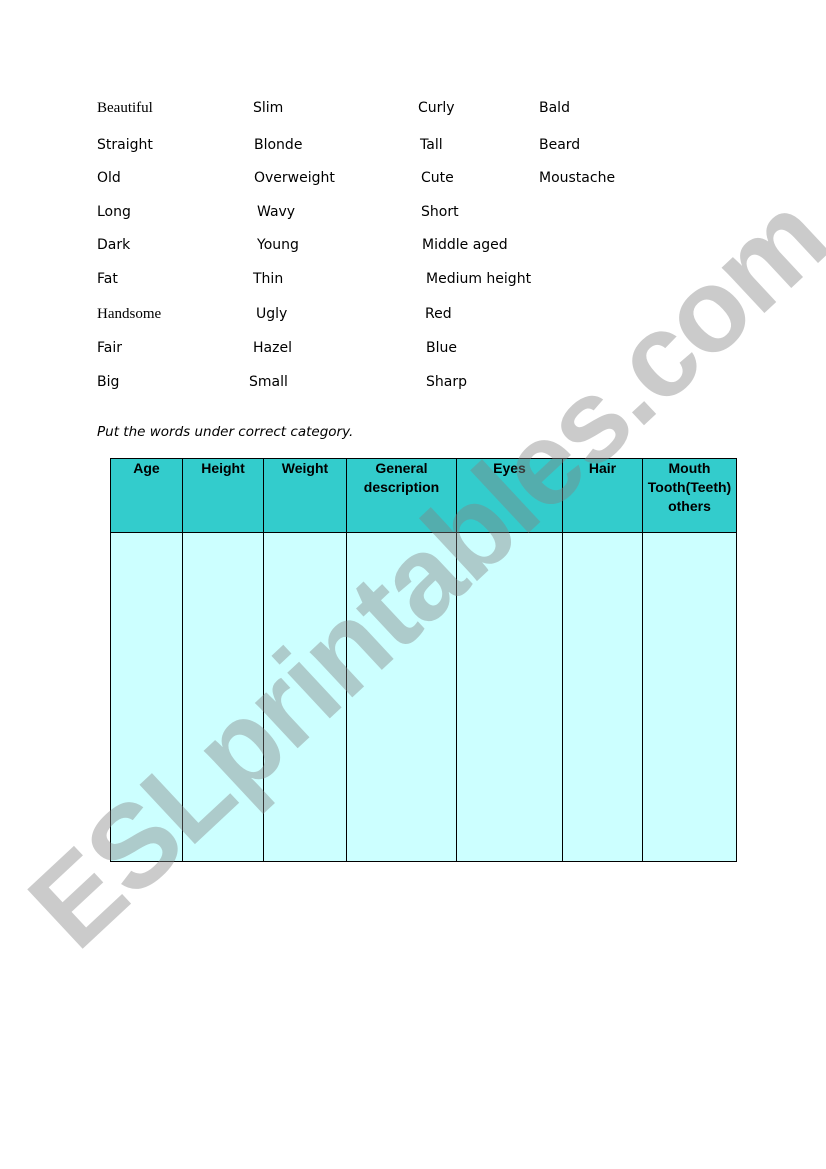 The height and width of the screenshot is (1169, 826). What do you see at coordinates (437, 178) in the screenshot?
I see `word: Cute` at bounding box center [437, 178].